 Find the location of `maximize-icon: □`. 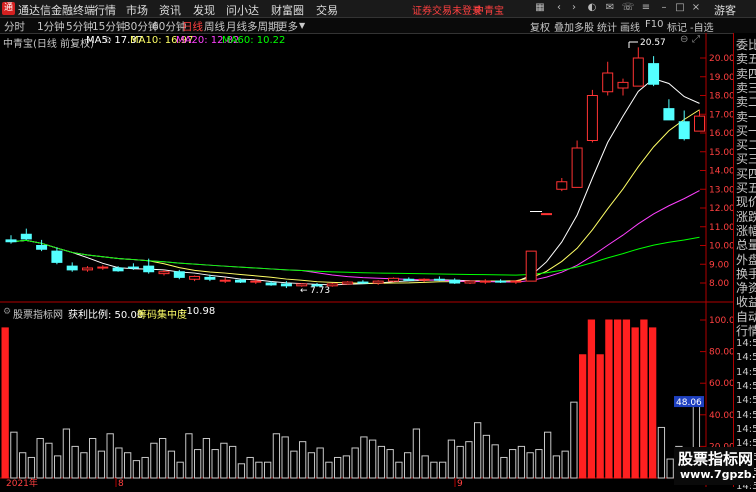

maximize-icon: □ is located at coordinates (680, 8).